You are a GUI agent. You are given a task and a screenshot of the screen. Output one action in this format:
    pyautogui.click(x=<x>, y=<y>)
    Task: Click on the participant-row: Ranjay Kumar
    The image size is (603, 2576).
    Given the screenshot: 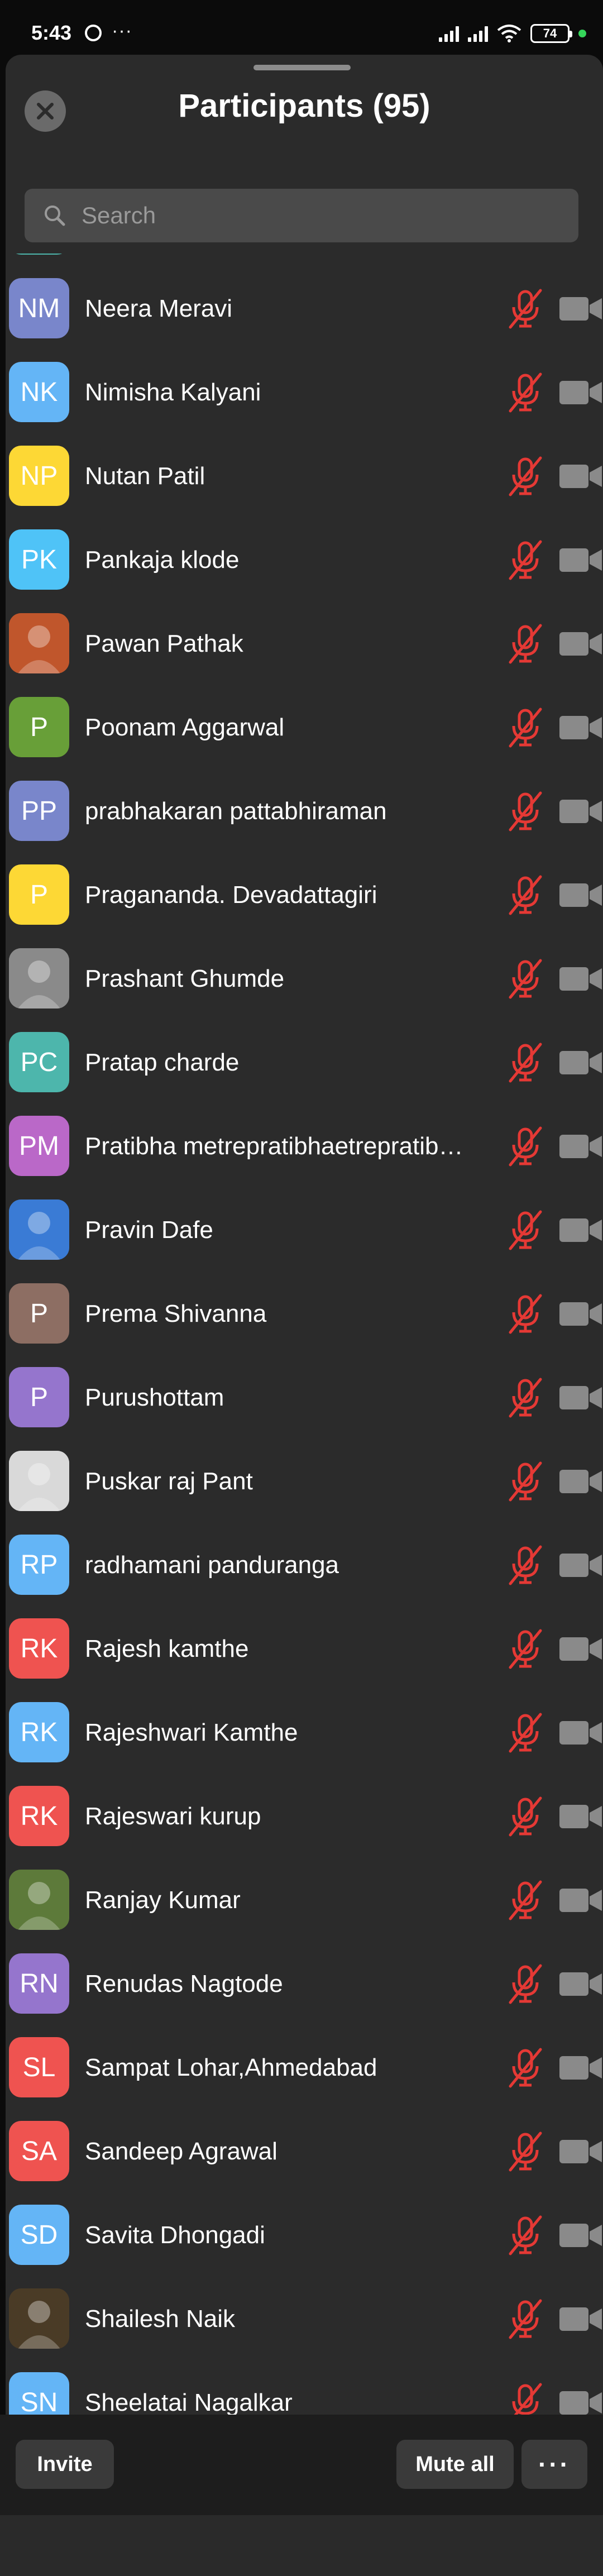 What is the action you would take?
    pyautogui.click(x=304, y=1900)
    